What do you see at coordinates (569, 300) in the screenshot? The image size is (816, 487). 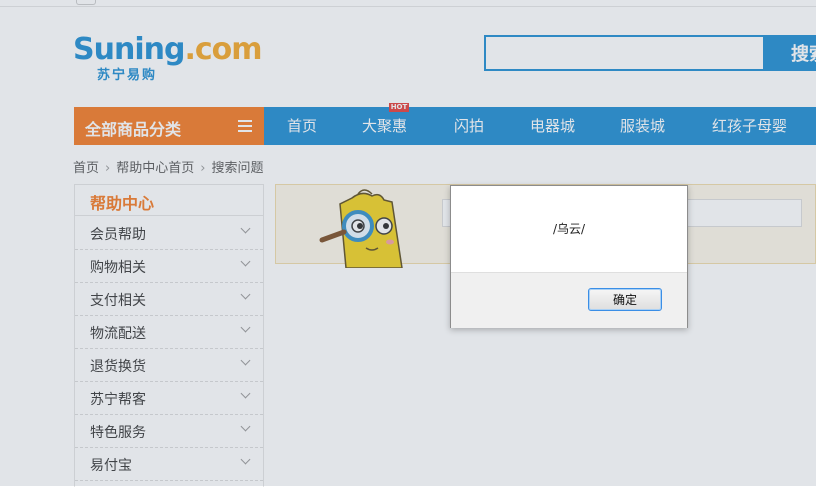 I see `alert-footer: 确定` at bounding box center [569, 300].